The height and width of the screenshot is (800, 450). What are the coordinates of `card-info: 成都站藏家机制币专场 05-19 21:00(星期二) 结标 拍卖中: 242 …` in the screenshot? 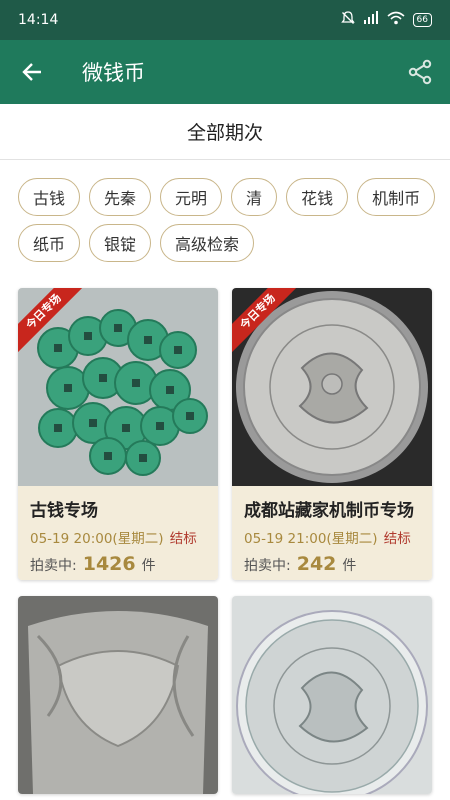 It's located at (332, 533).